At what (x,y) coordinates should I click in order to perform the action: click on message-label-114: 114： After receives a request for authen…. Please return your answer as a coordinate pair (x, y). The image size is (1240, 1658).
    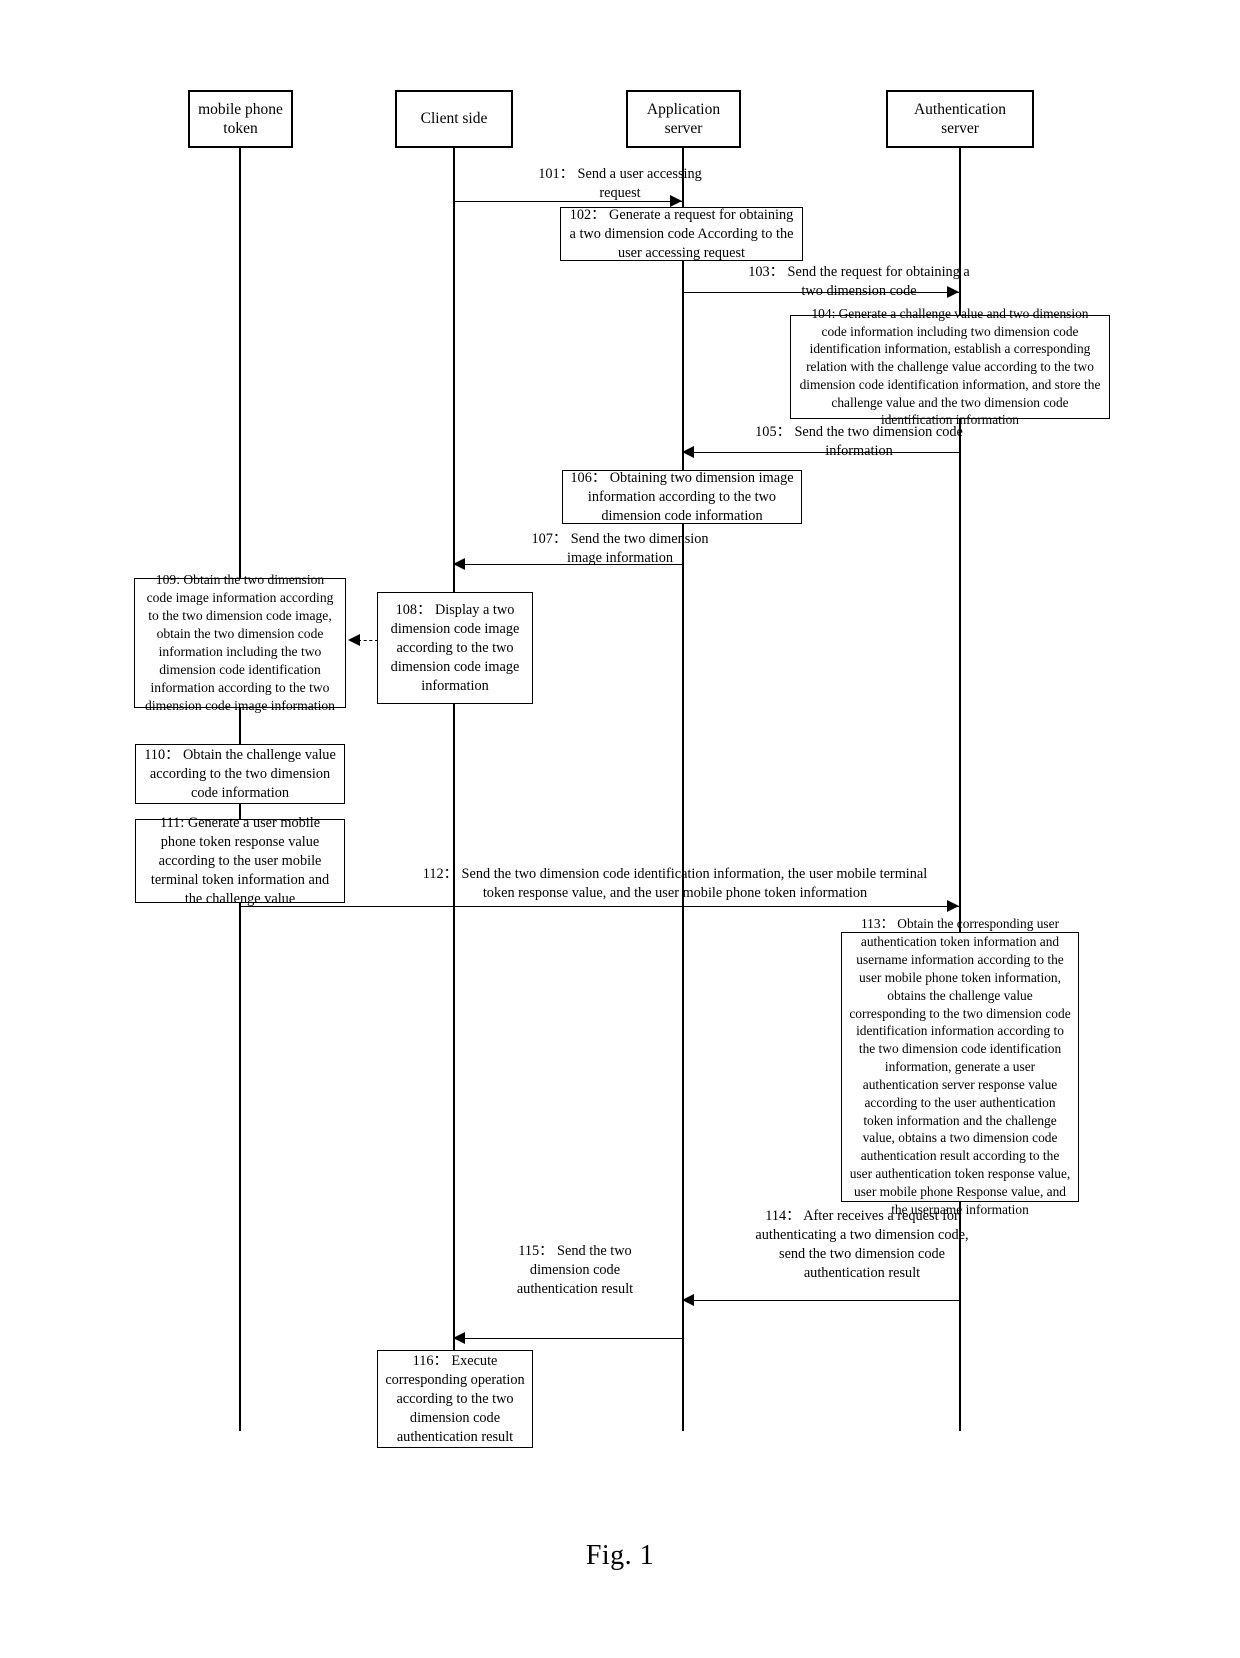
    Looking at the image, I should click on (862, 1244).